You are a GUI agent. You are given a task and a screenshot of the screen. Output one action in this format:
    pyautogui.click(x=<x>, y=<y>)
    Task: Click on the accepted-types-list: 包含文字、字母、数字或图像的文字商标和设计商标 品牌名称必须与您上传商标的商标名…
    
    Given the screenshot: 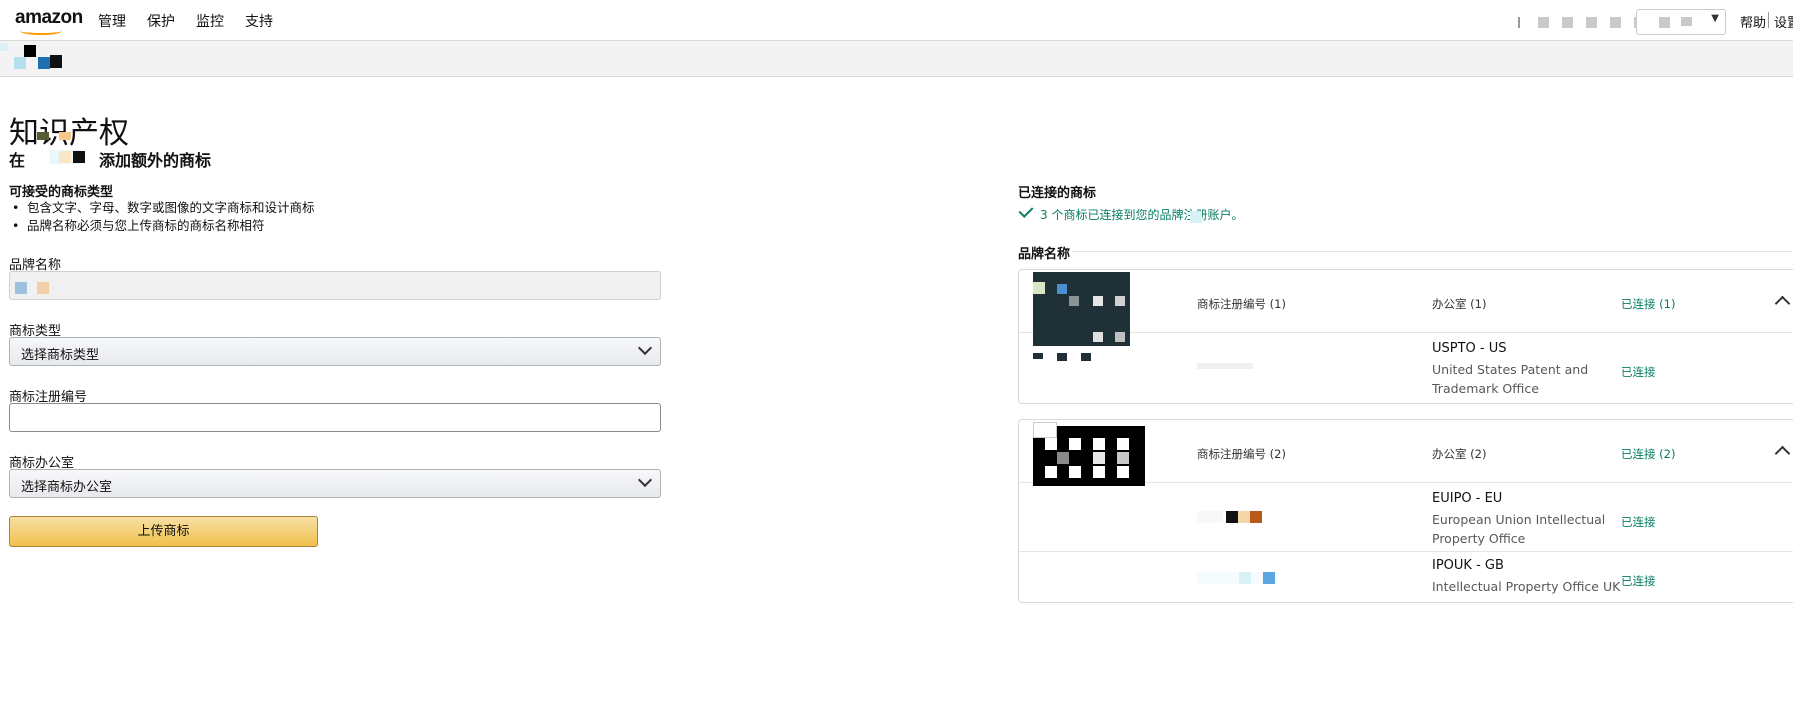 What is the action you would take?
    pyautogui.click(x=162, y=217)
    